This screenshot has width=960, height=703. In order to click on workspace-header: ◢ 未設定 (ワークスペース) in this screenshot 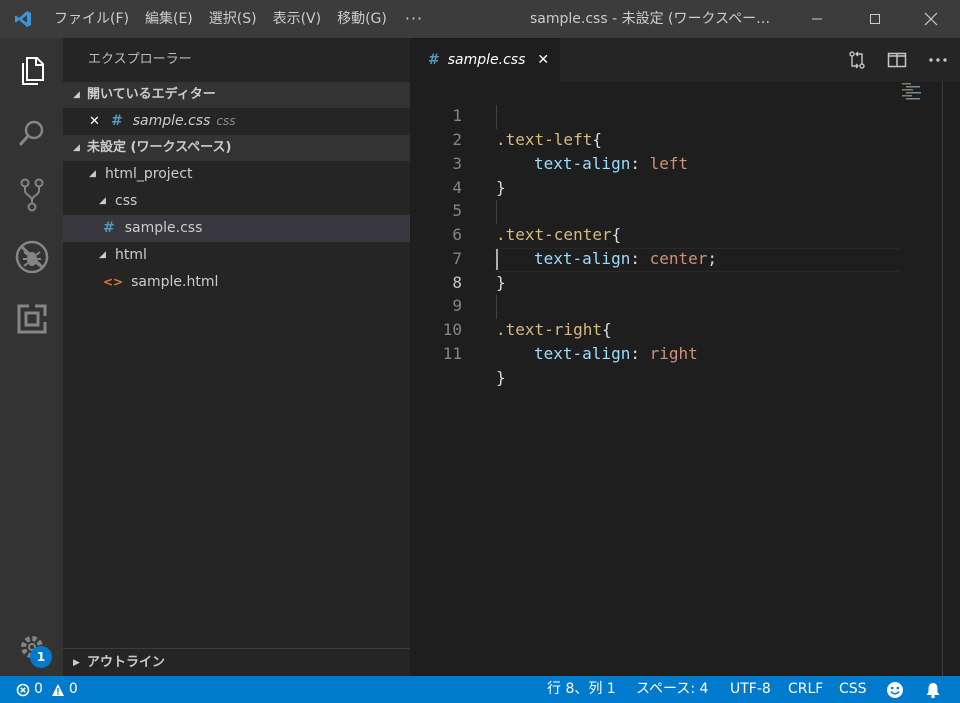, I will do `click(236, 148)`.